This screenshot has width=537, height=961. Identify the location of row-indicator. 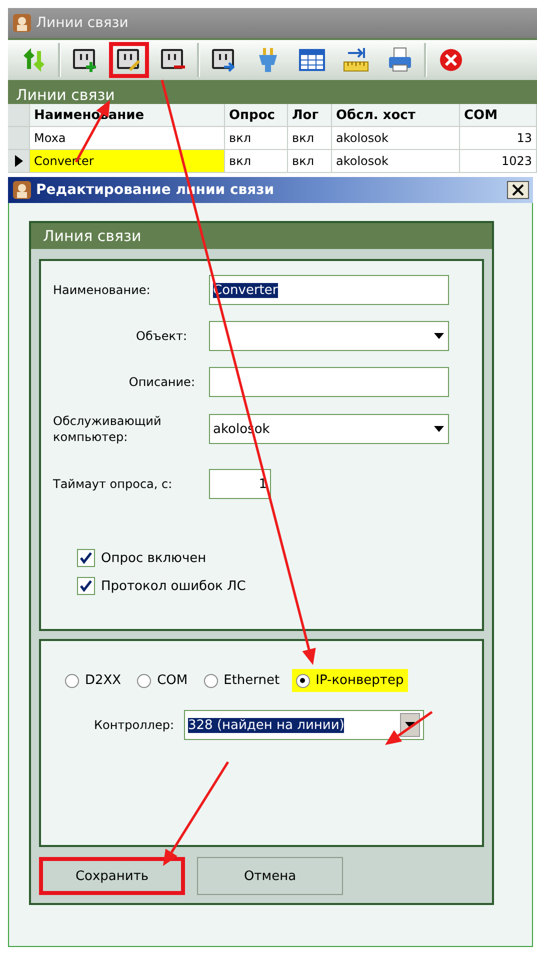
(19, 161).